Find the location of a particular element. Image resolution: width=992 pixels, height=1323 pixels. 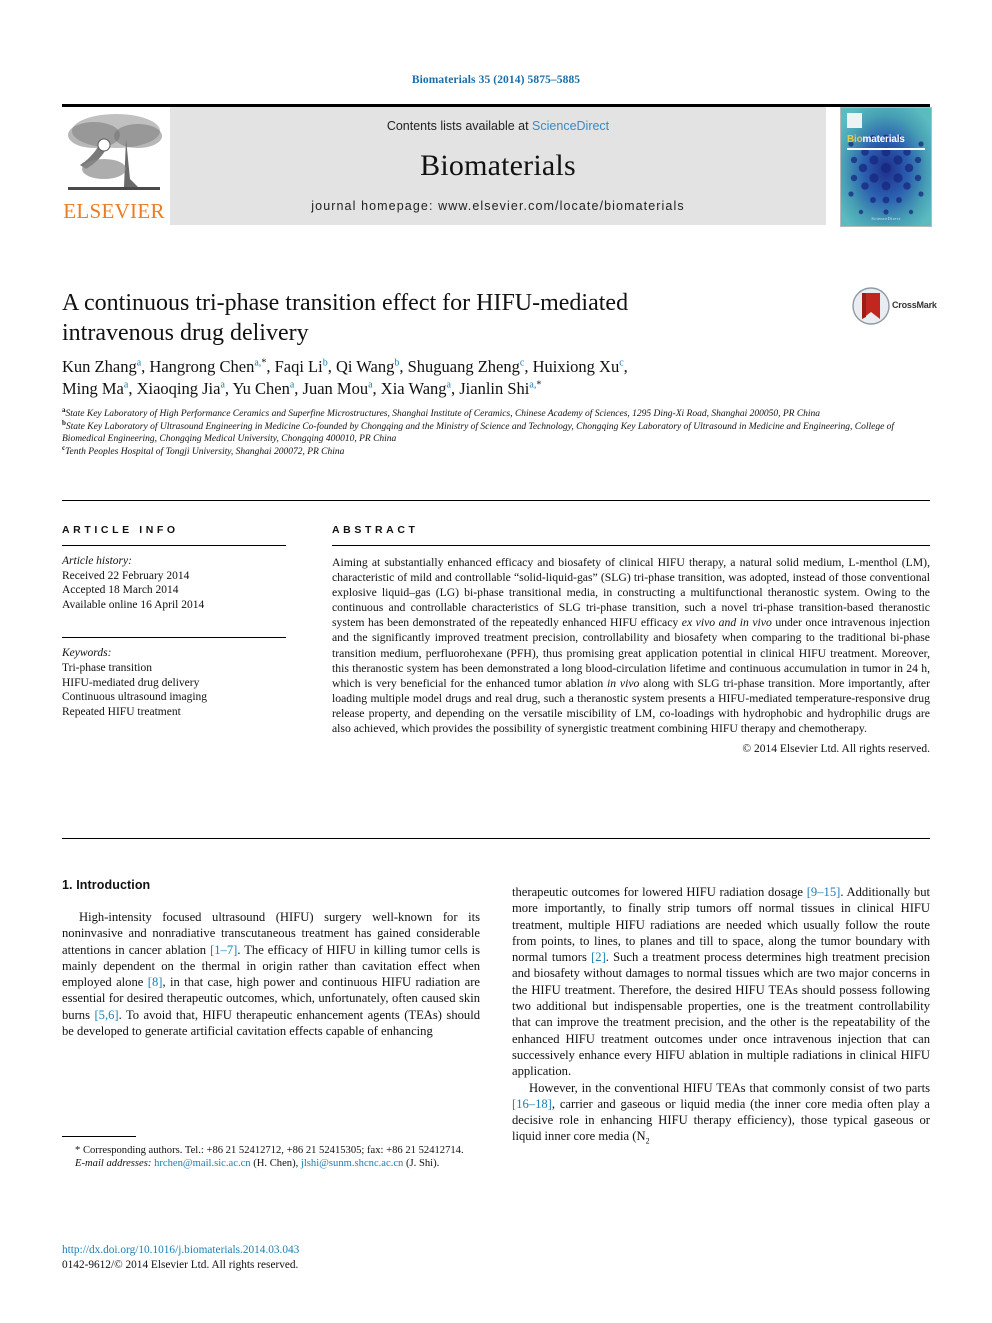

elsevier-tree-icon is located at coordinates (115, 152).